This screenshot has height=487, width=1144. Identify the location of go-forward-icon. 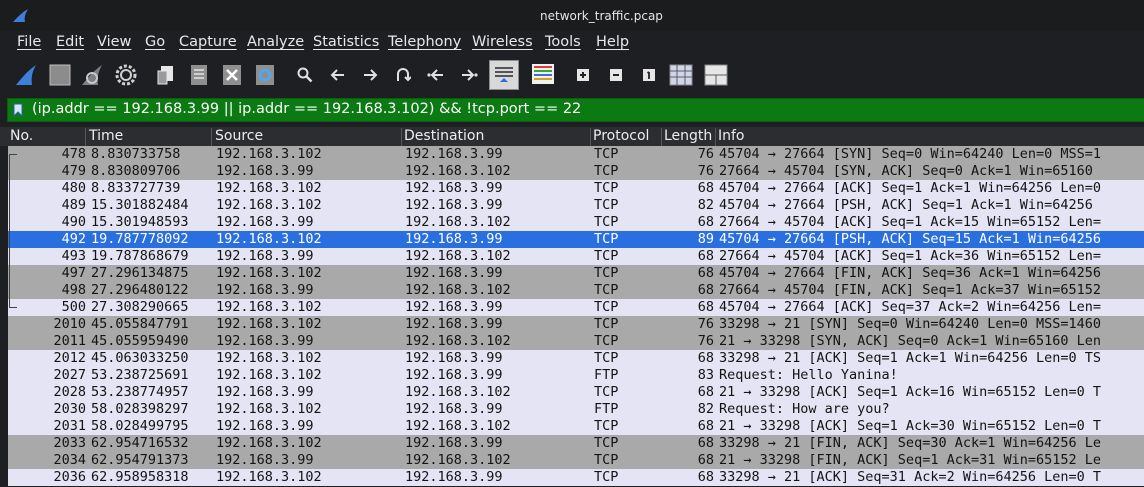
(370, 75).